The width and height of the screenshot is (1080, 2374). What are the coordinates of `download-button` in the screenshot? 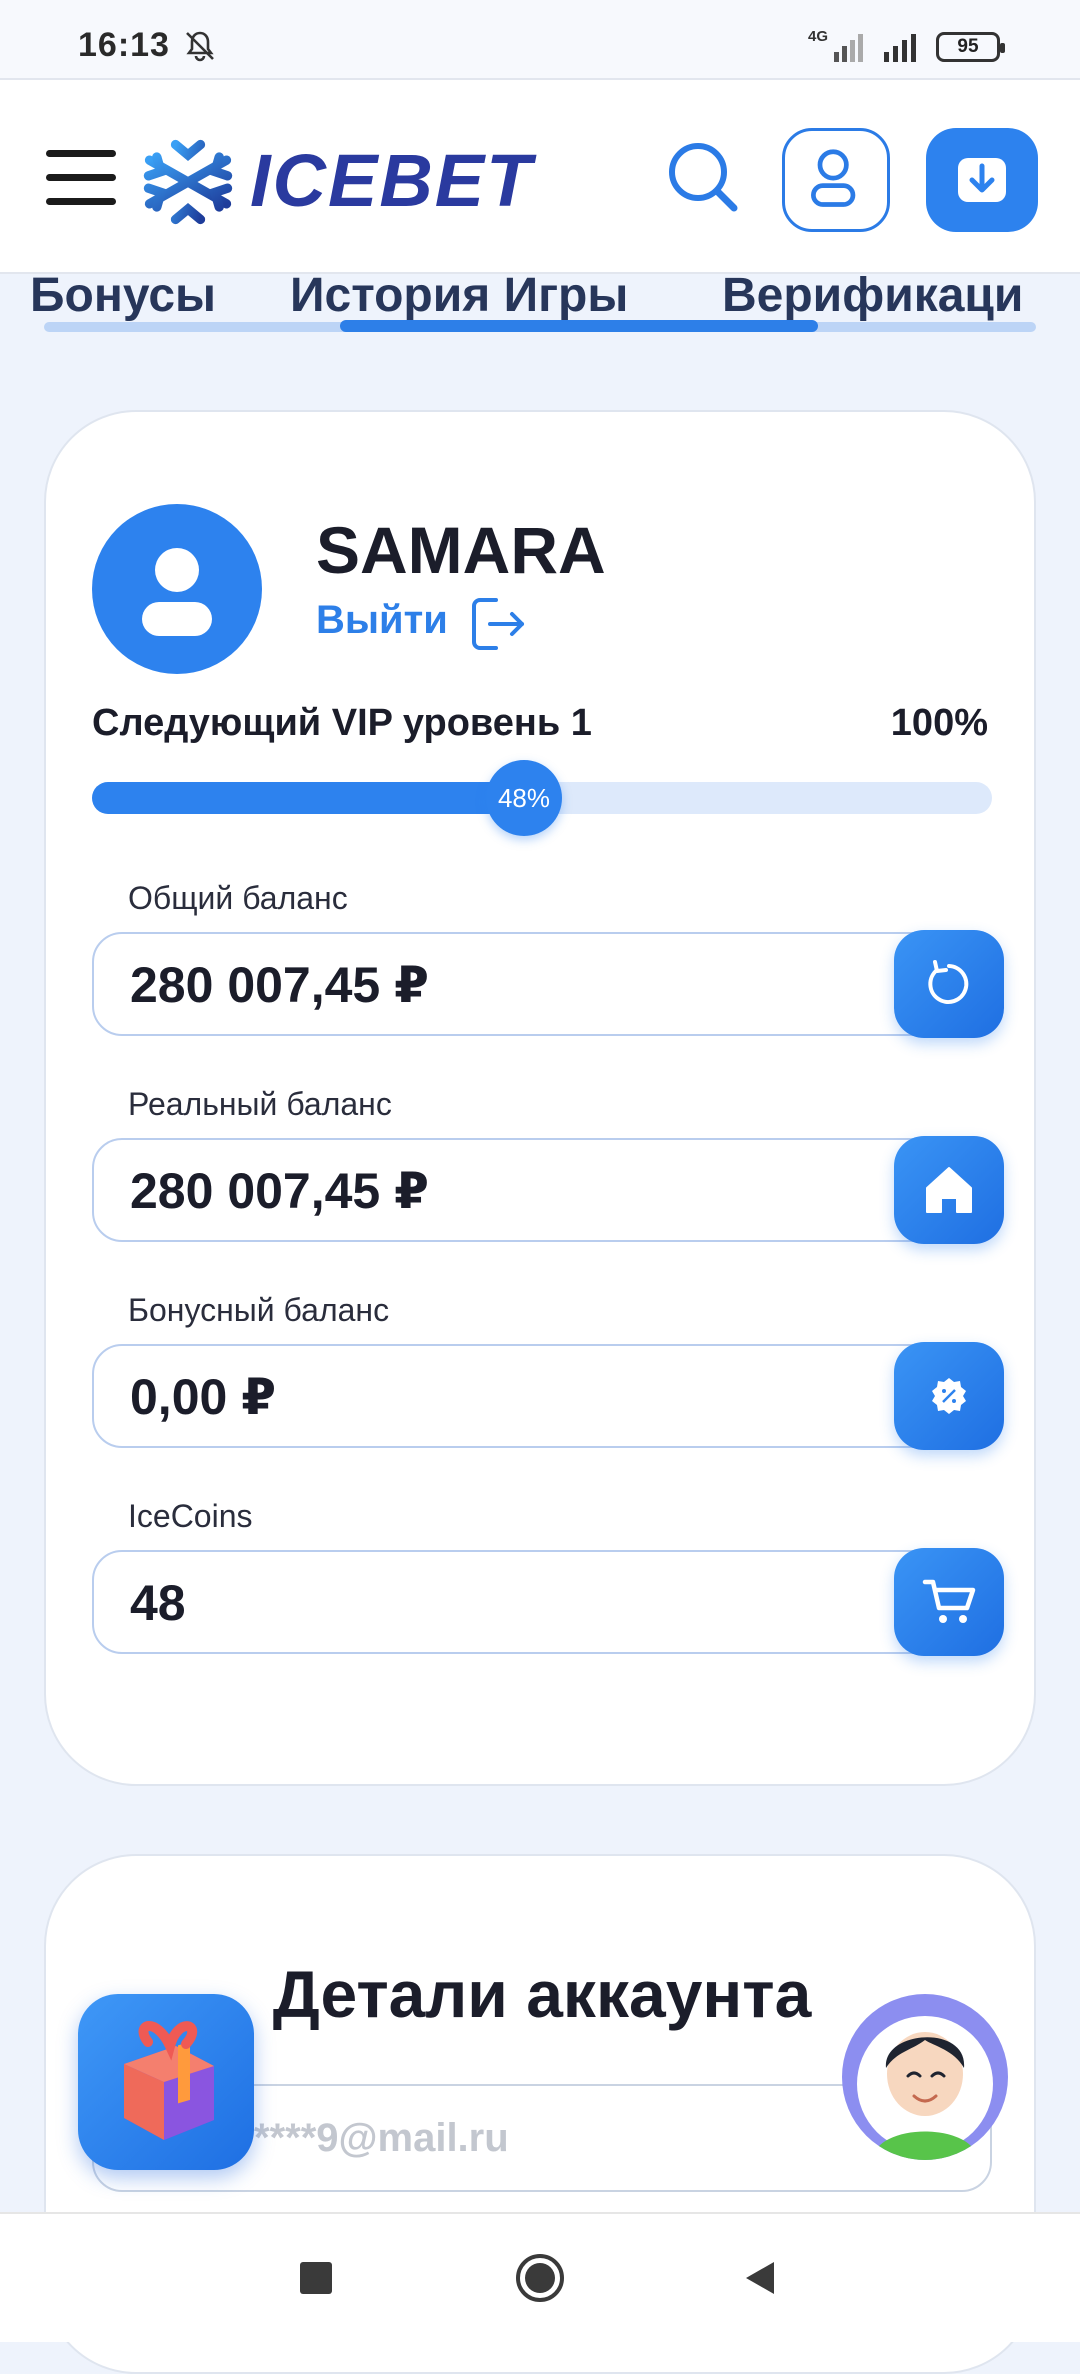 It's located at (982, 180).